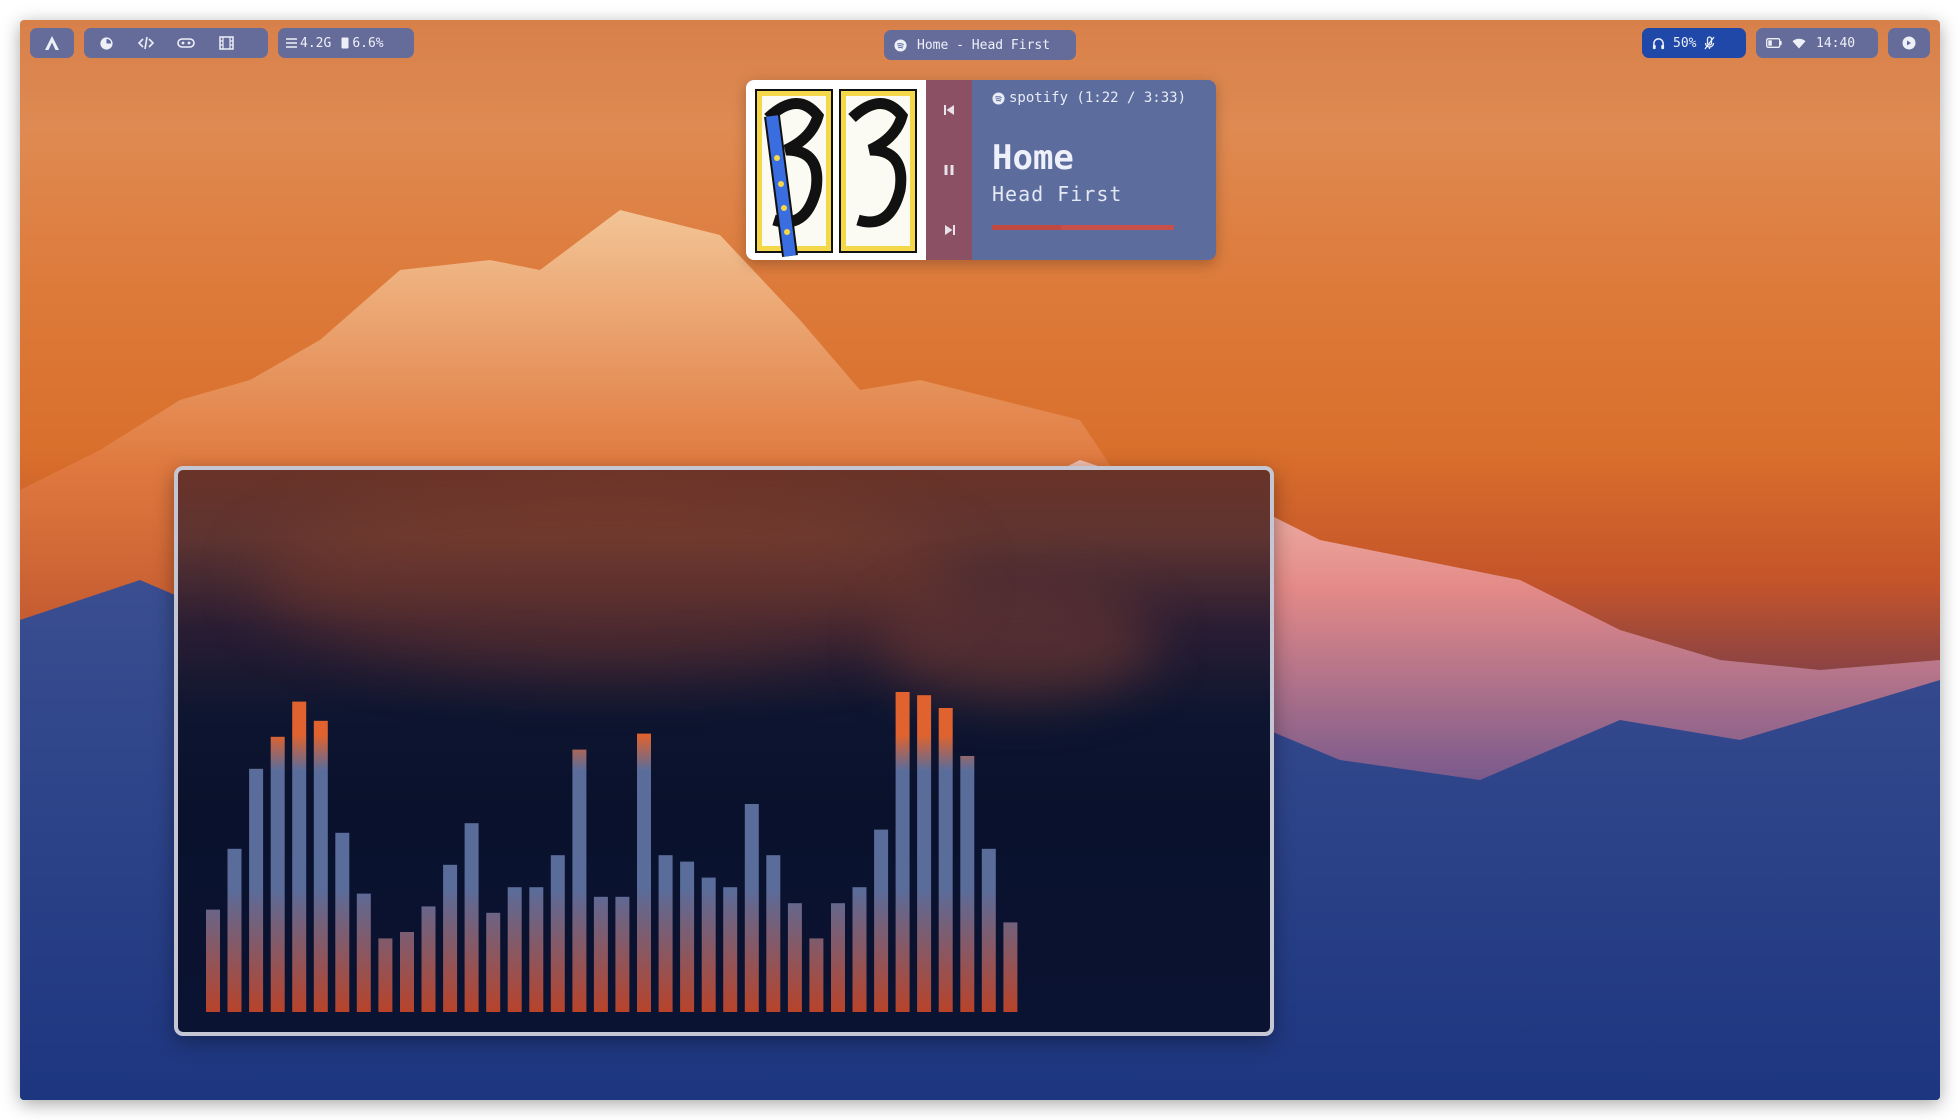 Image resolution: width=1960 pixels, height=1120 pixels. I want to click on media-player-popup: spotify (1:22 / 3:33) Home Head First, so click(981, 170).